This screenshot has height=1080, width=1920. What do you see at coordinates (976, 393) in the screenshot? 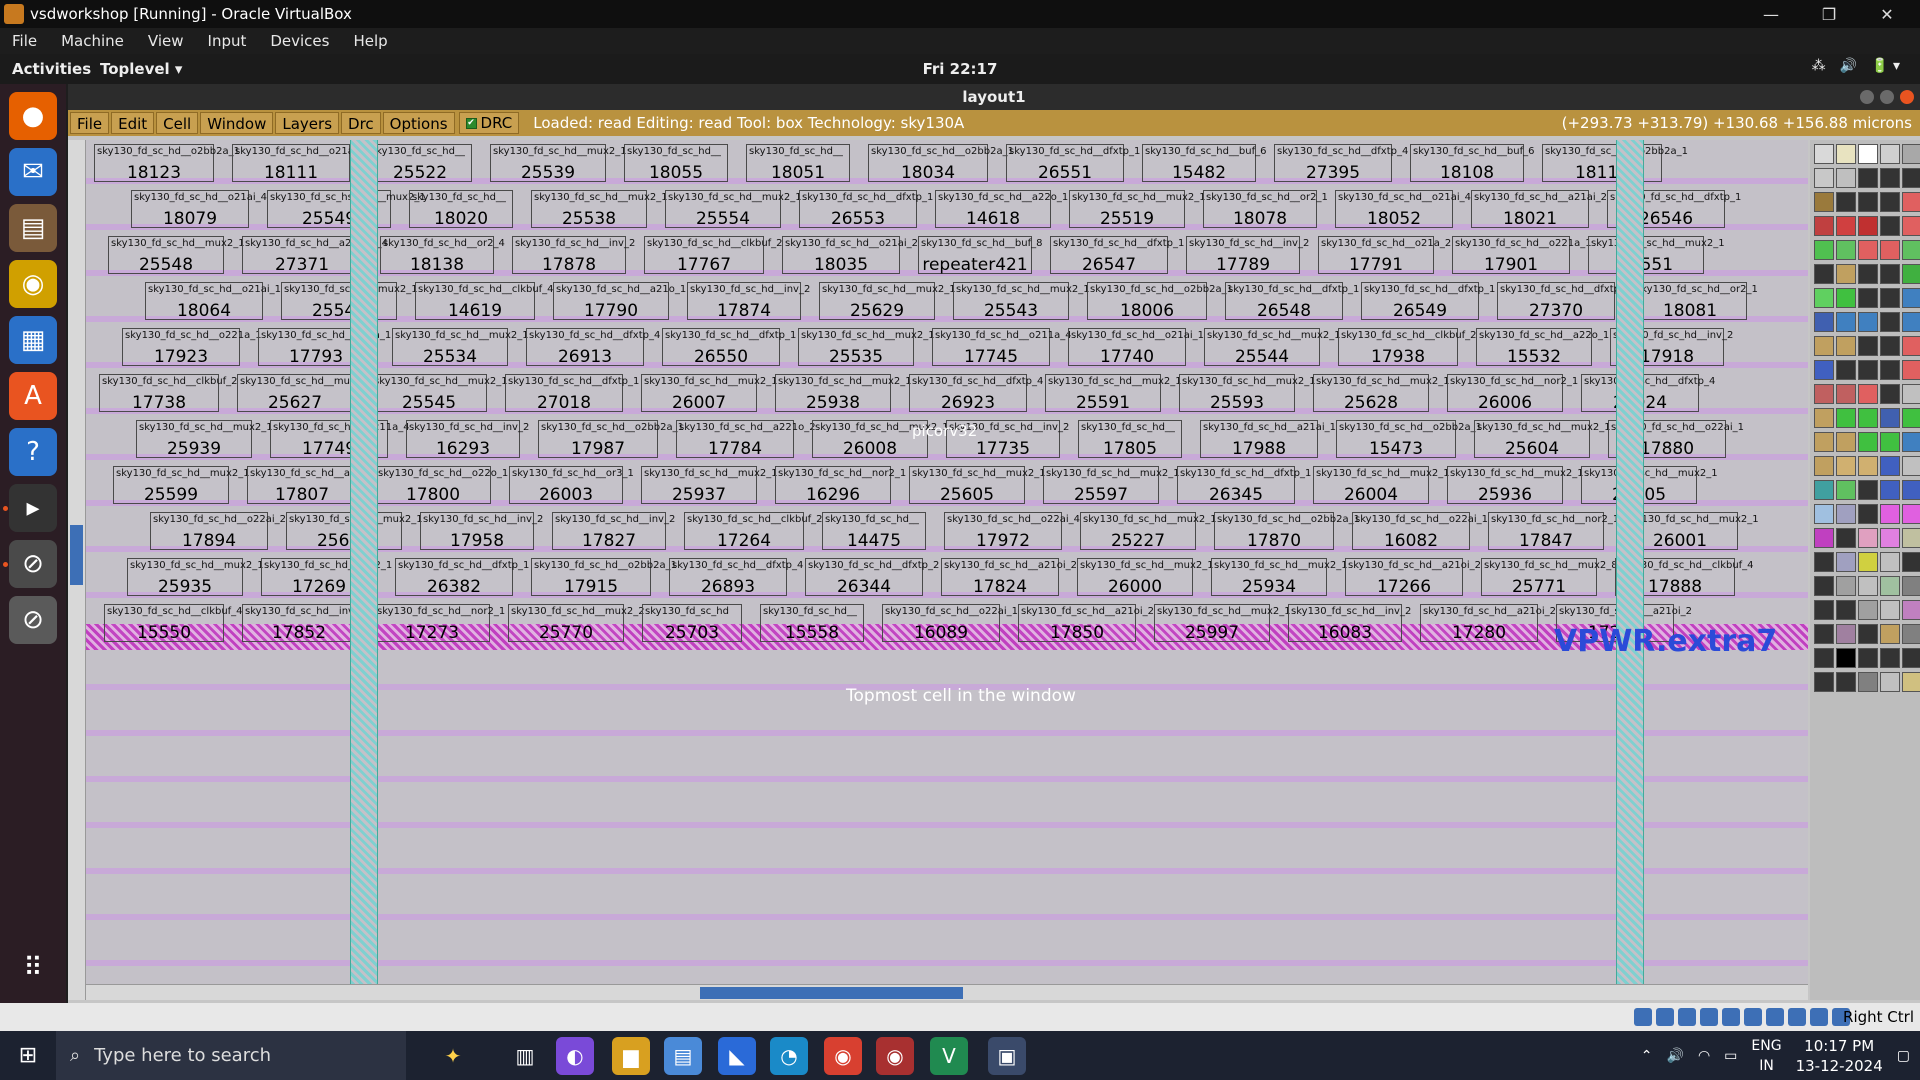
I see `standard-cell: sky130_fd_sc_hd__dfxtp_4 26923` at bounding box center [976, 393].